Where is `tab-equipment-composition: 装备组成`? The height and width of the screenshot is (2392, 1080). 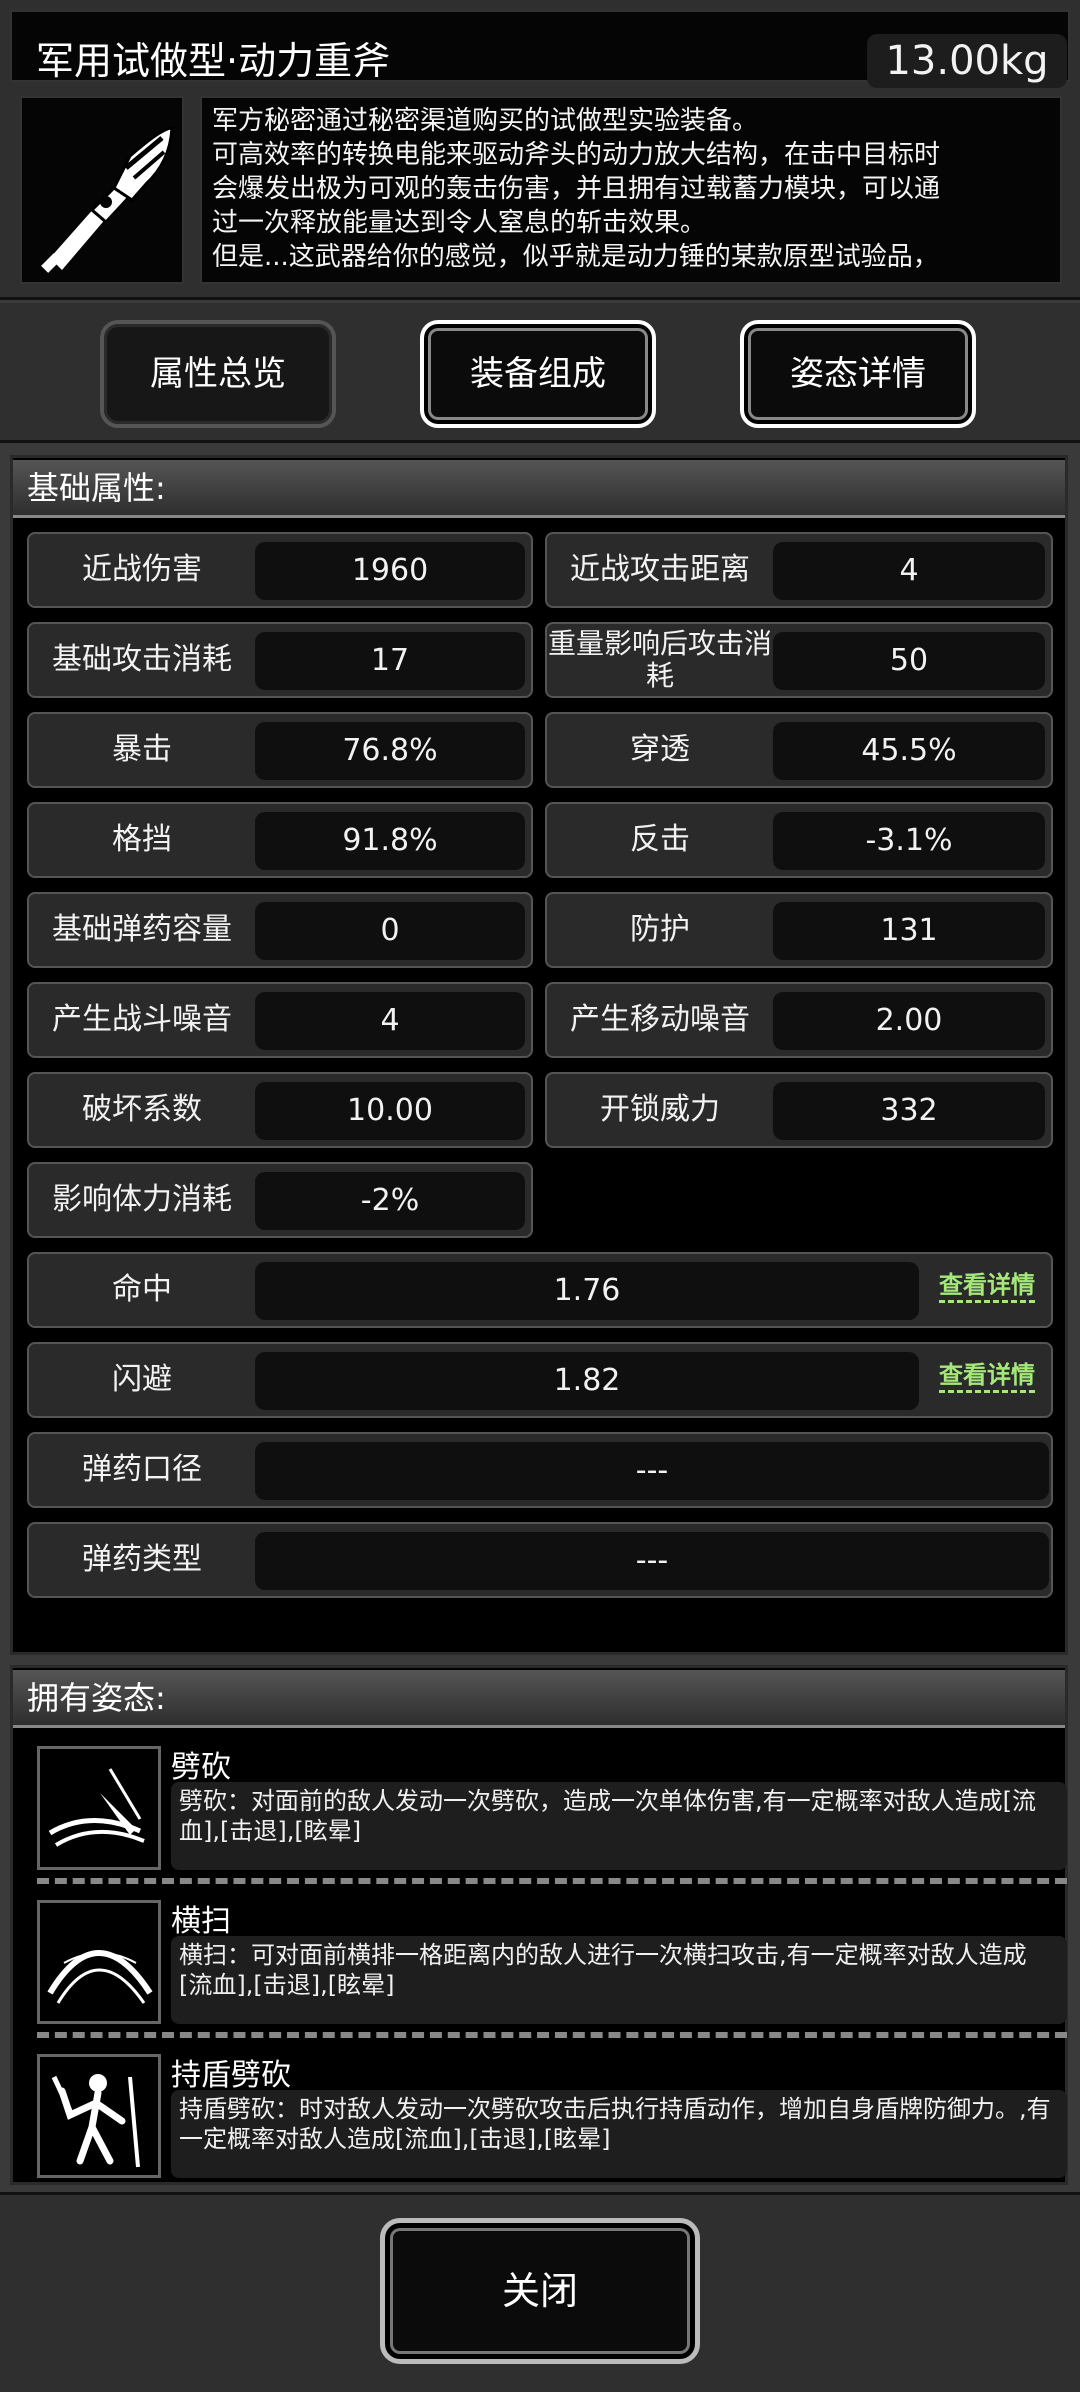 tab-equipment-composition: 装备组成 is located at coordinates (538, 374).